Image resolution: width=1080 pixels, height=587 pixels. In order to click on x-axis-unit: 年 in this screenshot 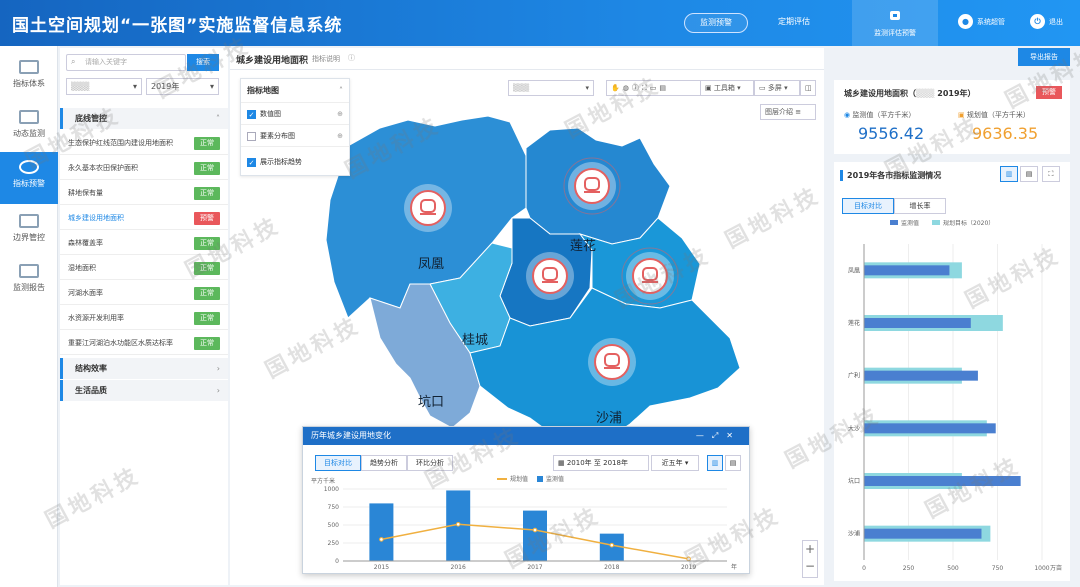, I will do `click(734, 567)`.